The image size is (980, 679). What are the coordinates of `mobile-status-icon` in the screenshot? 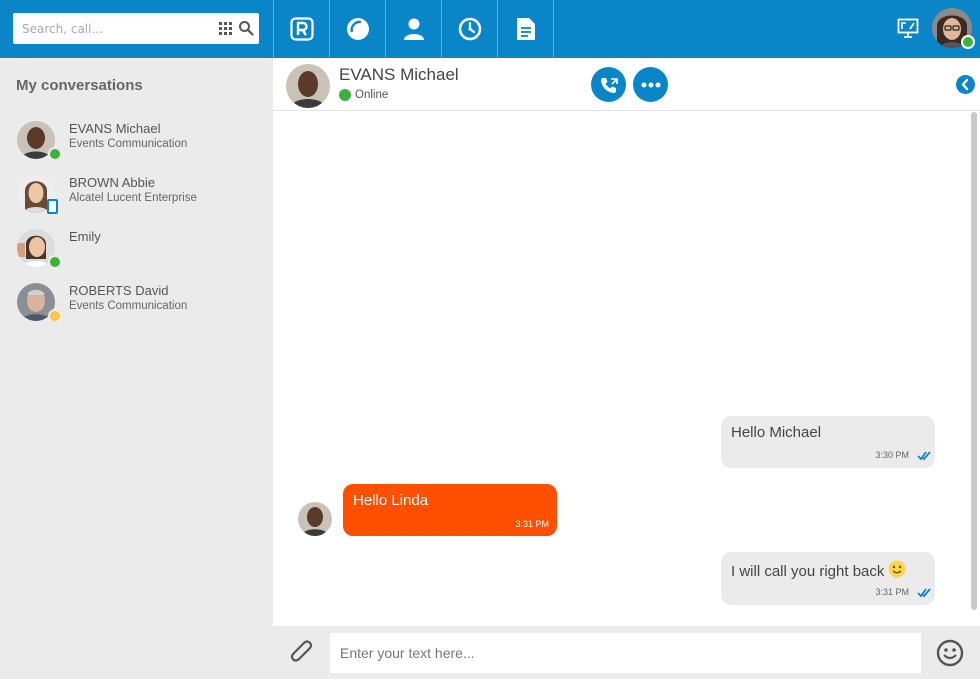 It's located at (52, 206).